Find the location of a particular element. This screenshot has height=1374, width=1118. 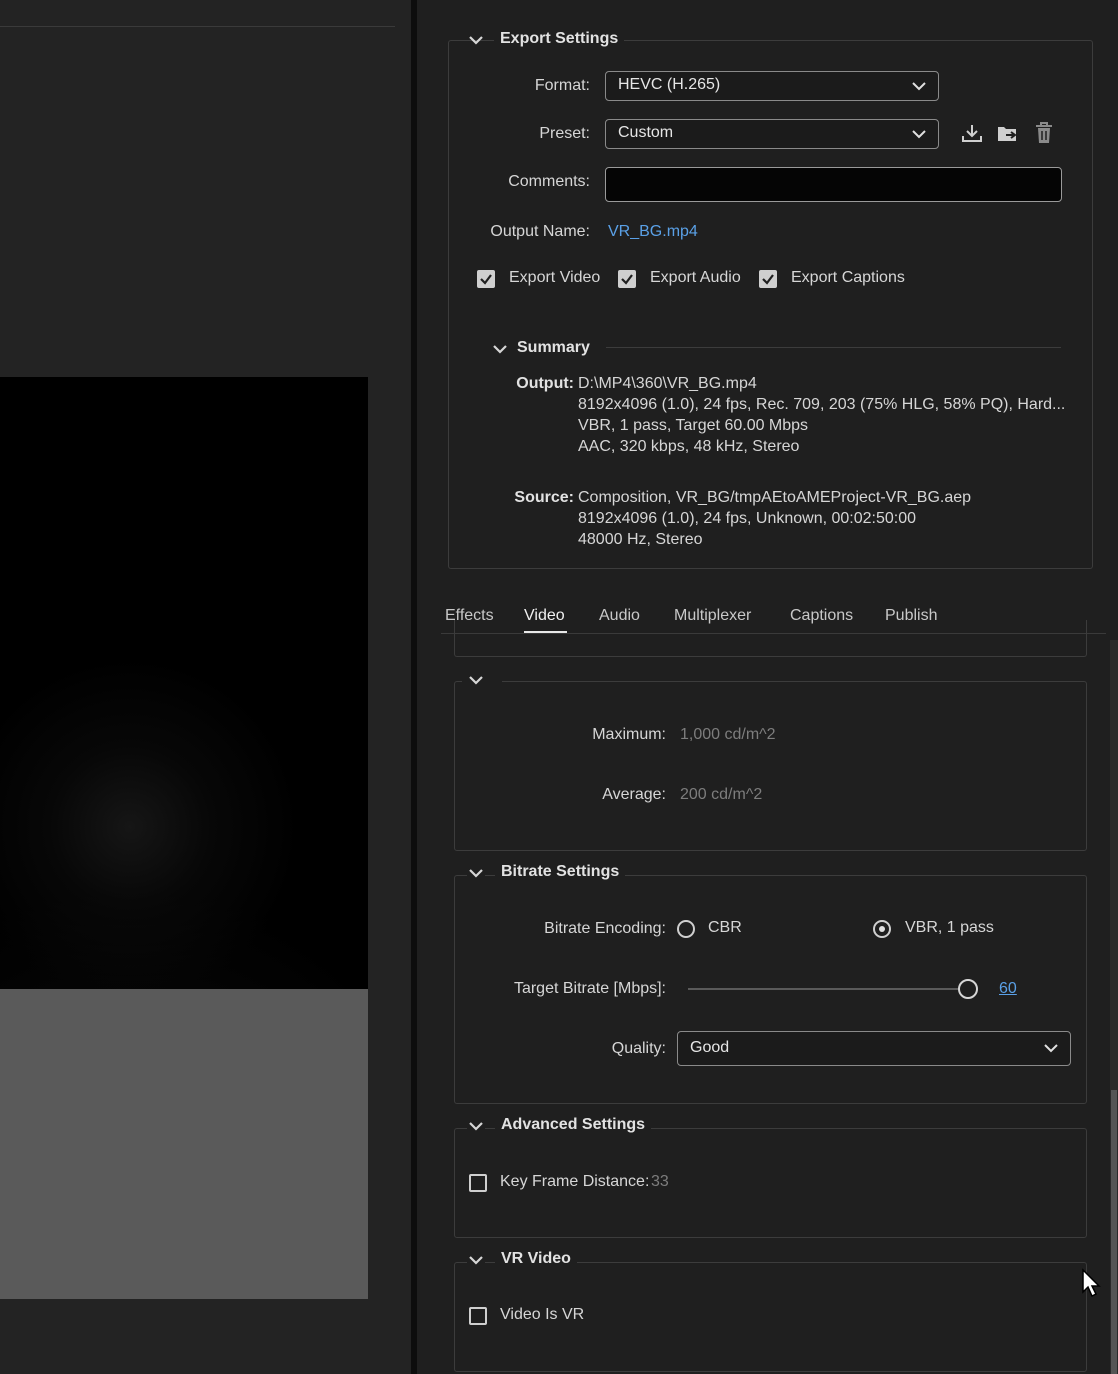

output-name-label: Output Name: is located at coordinates (540, 231).